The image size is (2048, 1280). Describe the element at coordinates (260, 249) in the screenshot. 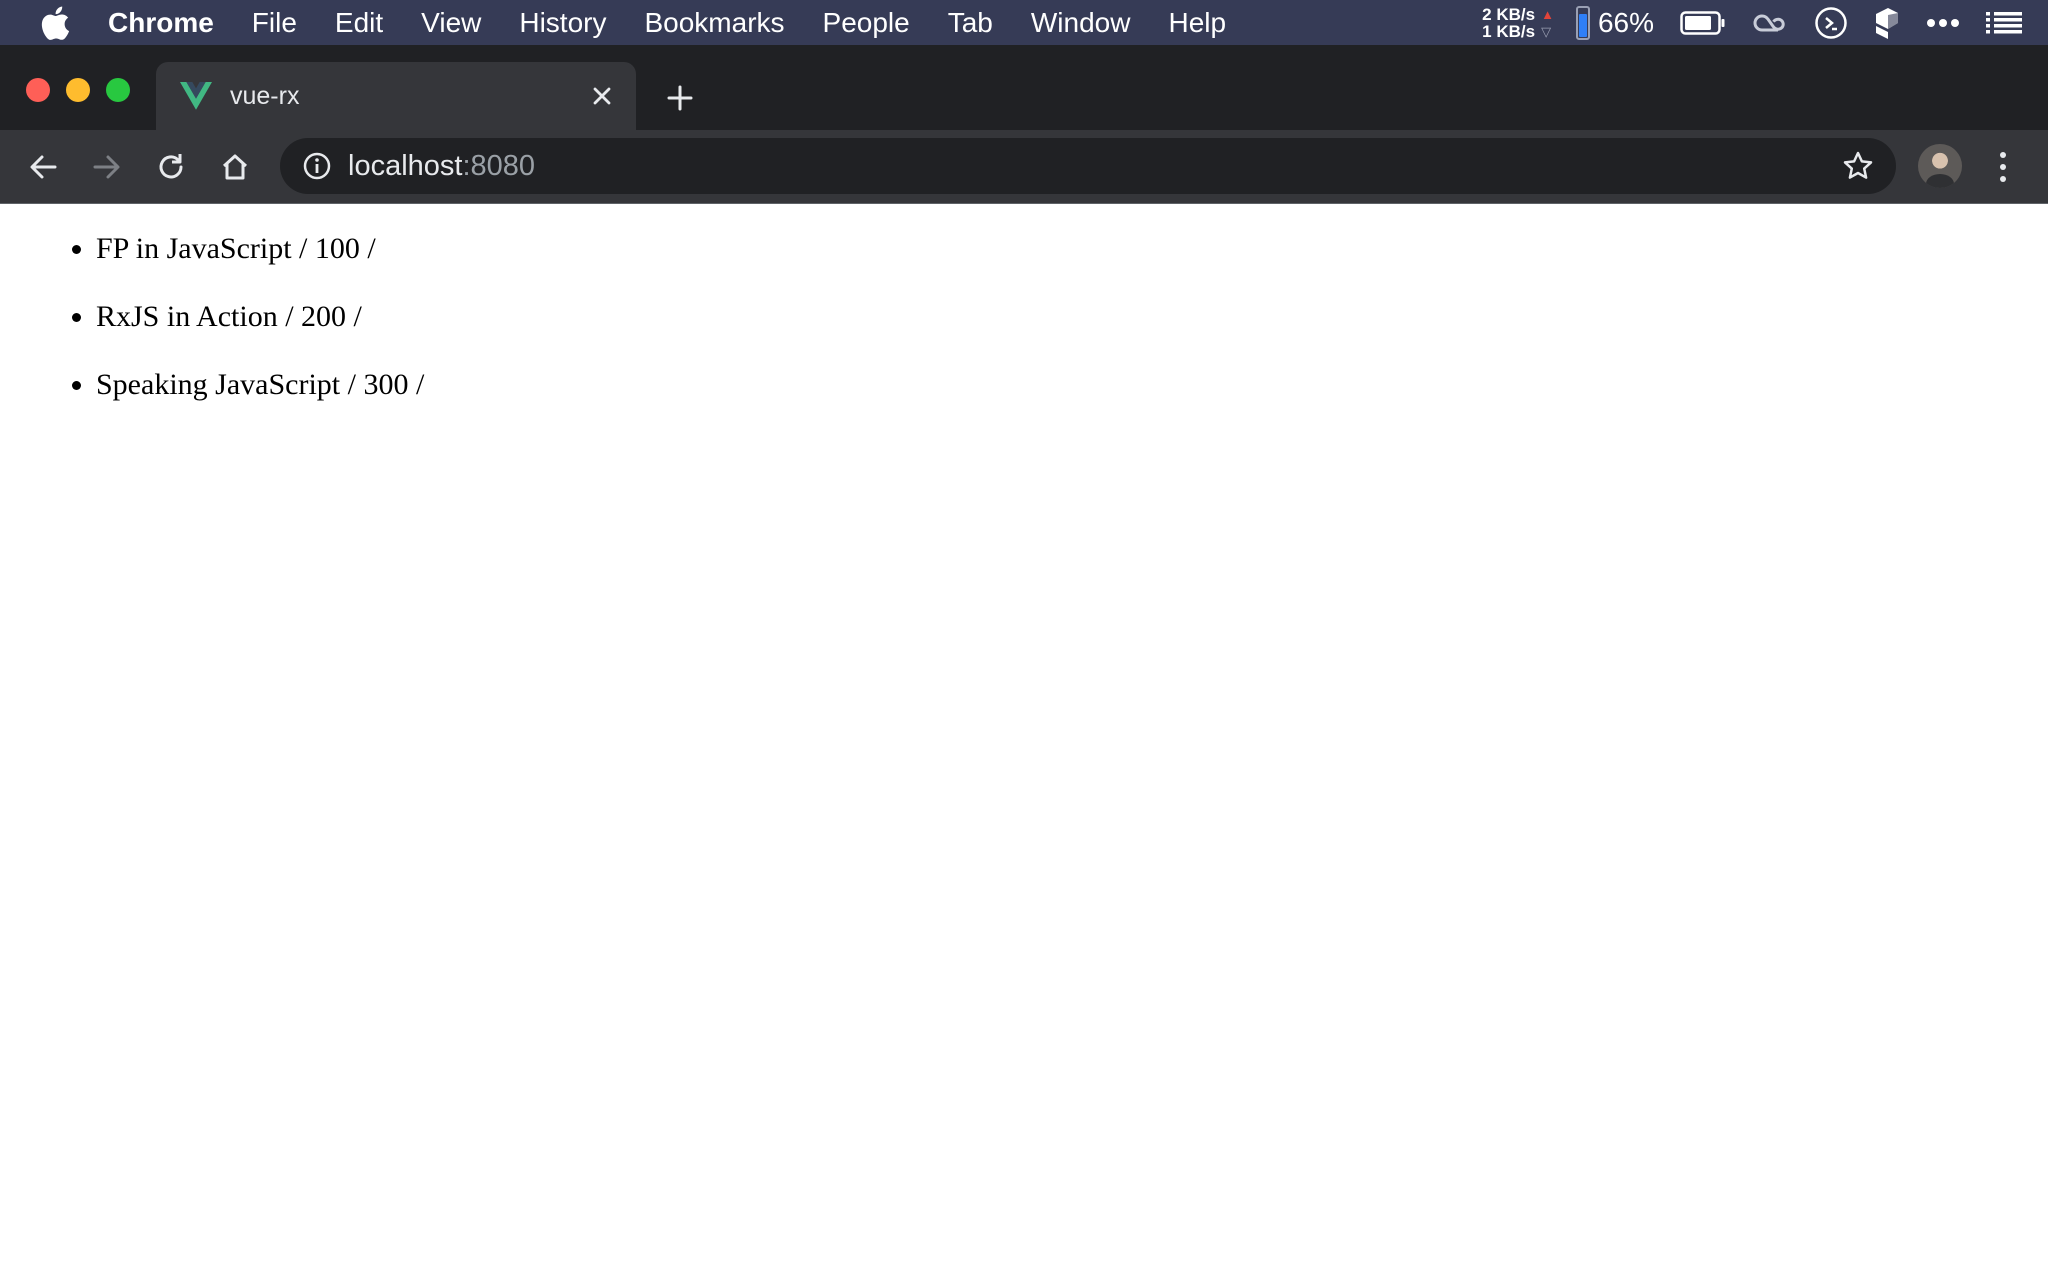

I see `list-item: FP in JavaScript / 100 /` at that location.